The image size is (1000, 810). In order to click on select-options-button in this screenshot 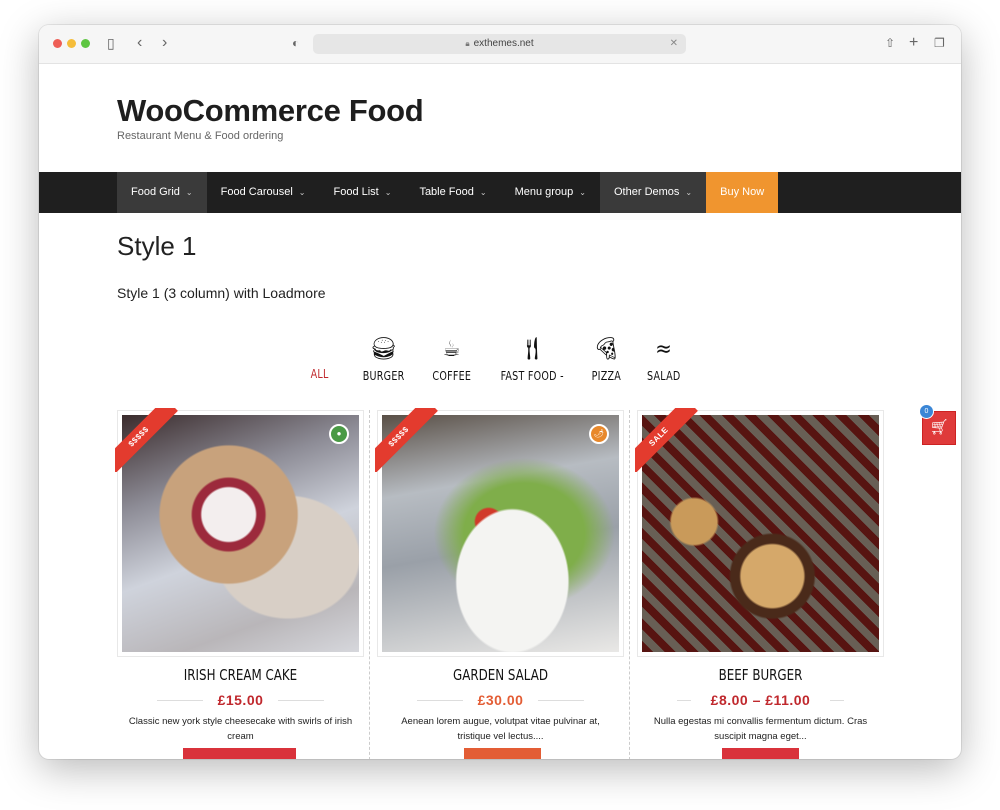, I will do `click(760, 753)`.